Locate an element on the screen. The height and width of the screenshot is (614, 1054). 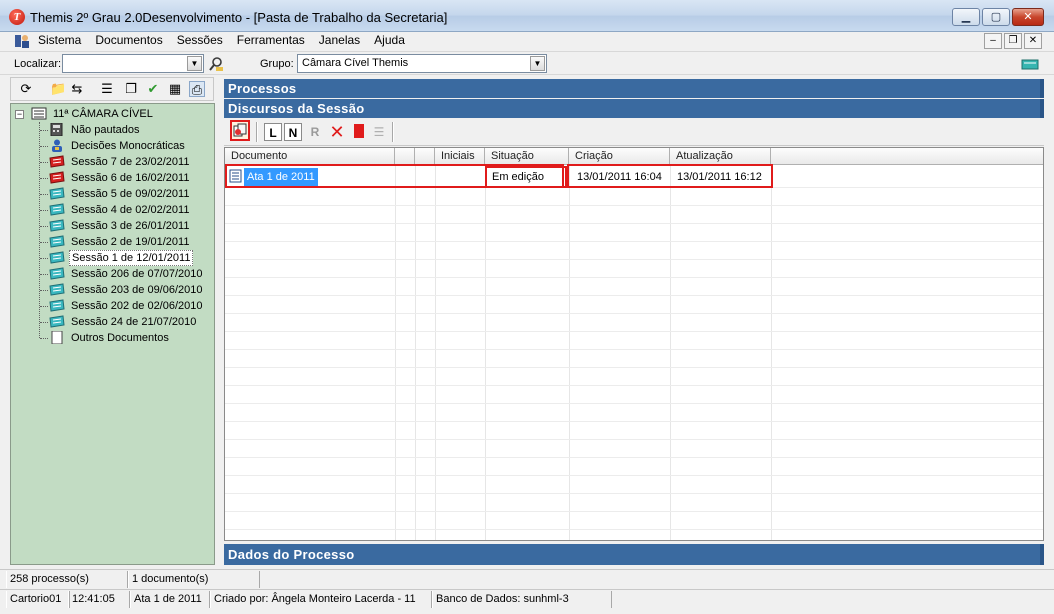
app-logo-icon: T is located at coordinates (17, 17).